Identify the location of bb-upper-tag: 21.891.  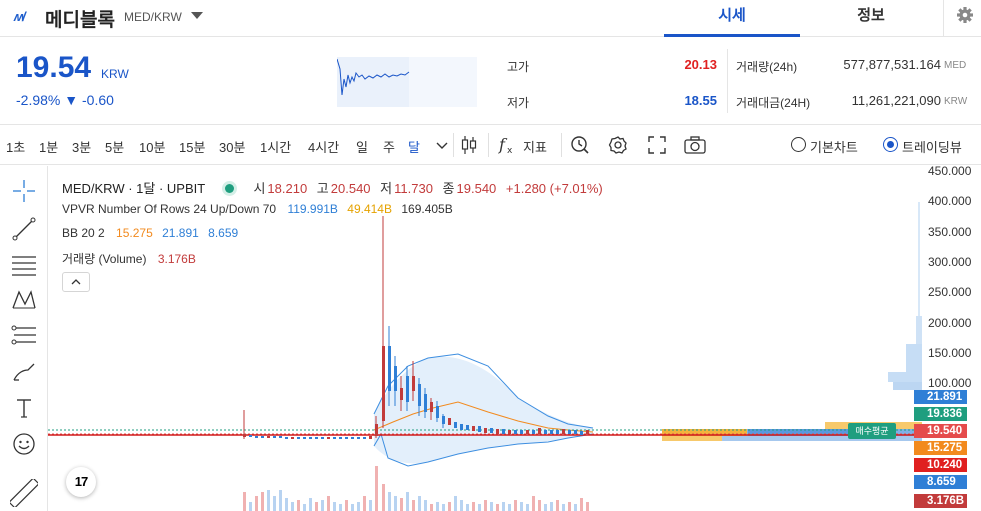
(940, 397).